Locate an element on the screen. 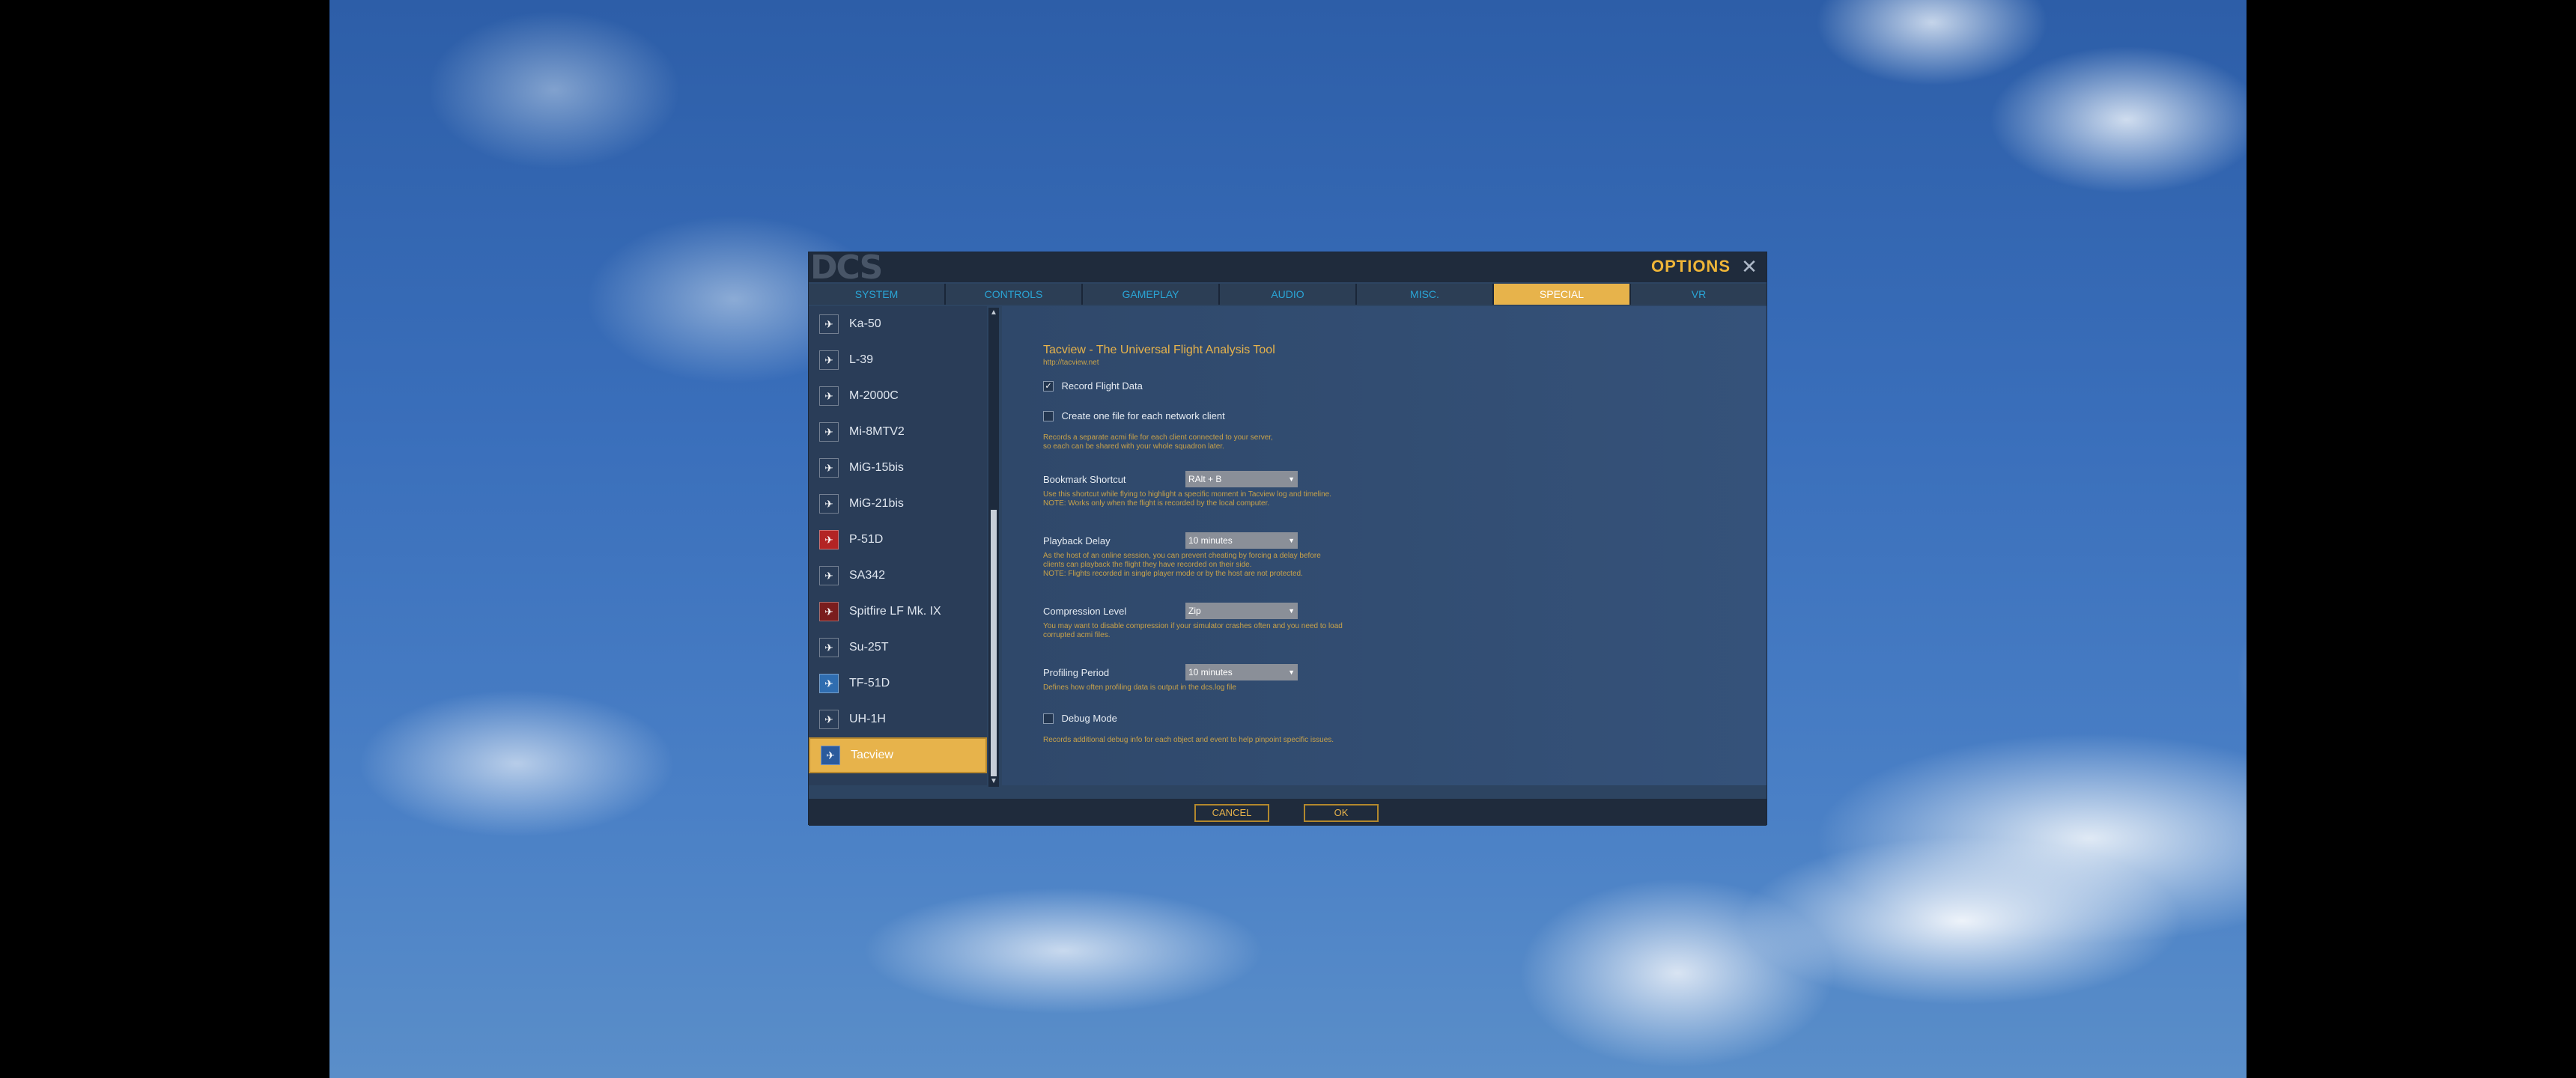  one-file-per-client-row: Create one file for each network client is located at coordinates (1134, 416).